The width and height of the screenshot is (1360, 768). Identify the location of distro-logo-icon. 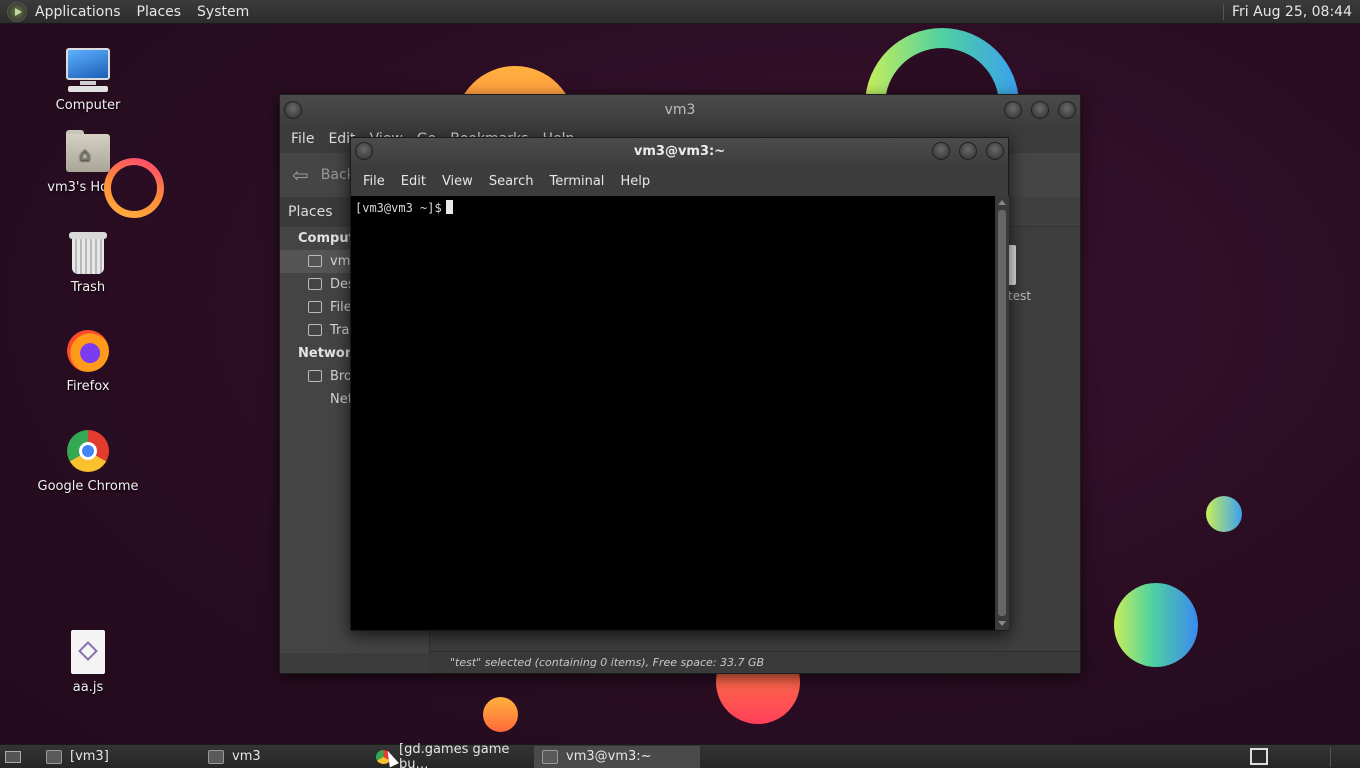
(17, 11).